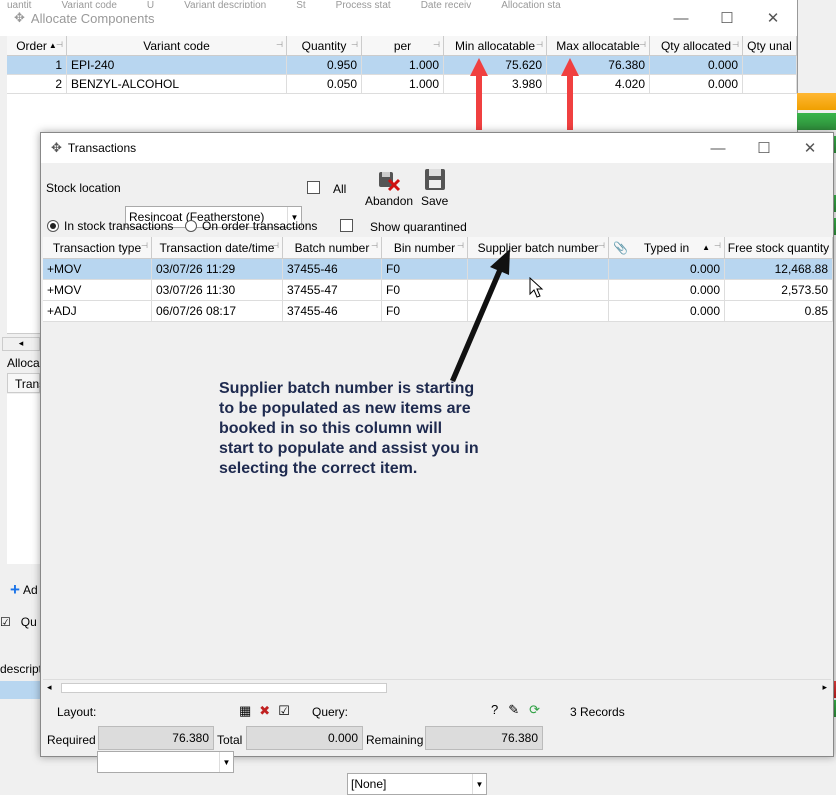 This screenshot has height=795, width=836. What do you see at coordinates (434, 179) in the screenshot?
I see `save-icon` at bounding box center [434, 179].